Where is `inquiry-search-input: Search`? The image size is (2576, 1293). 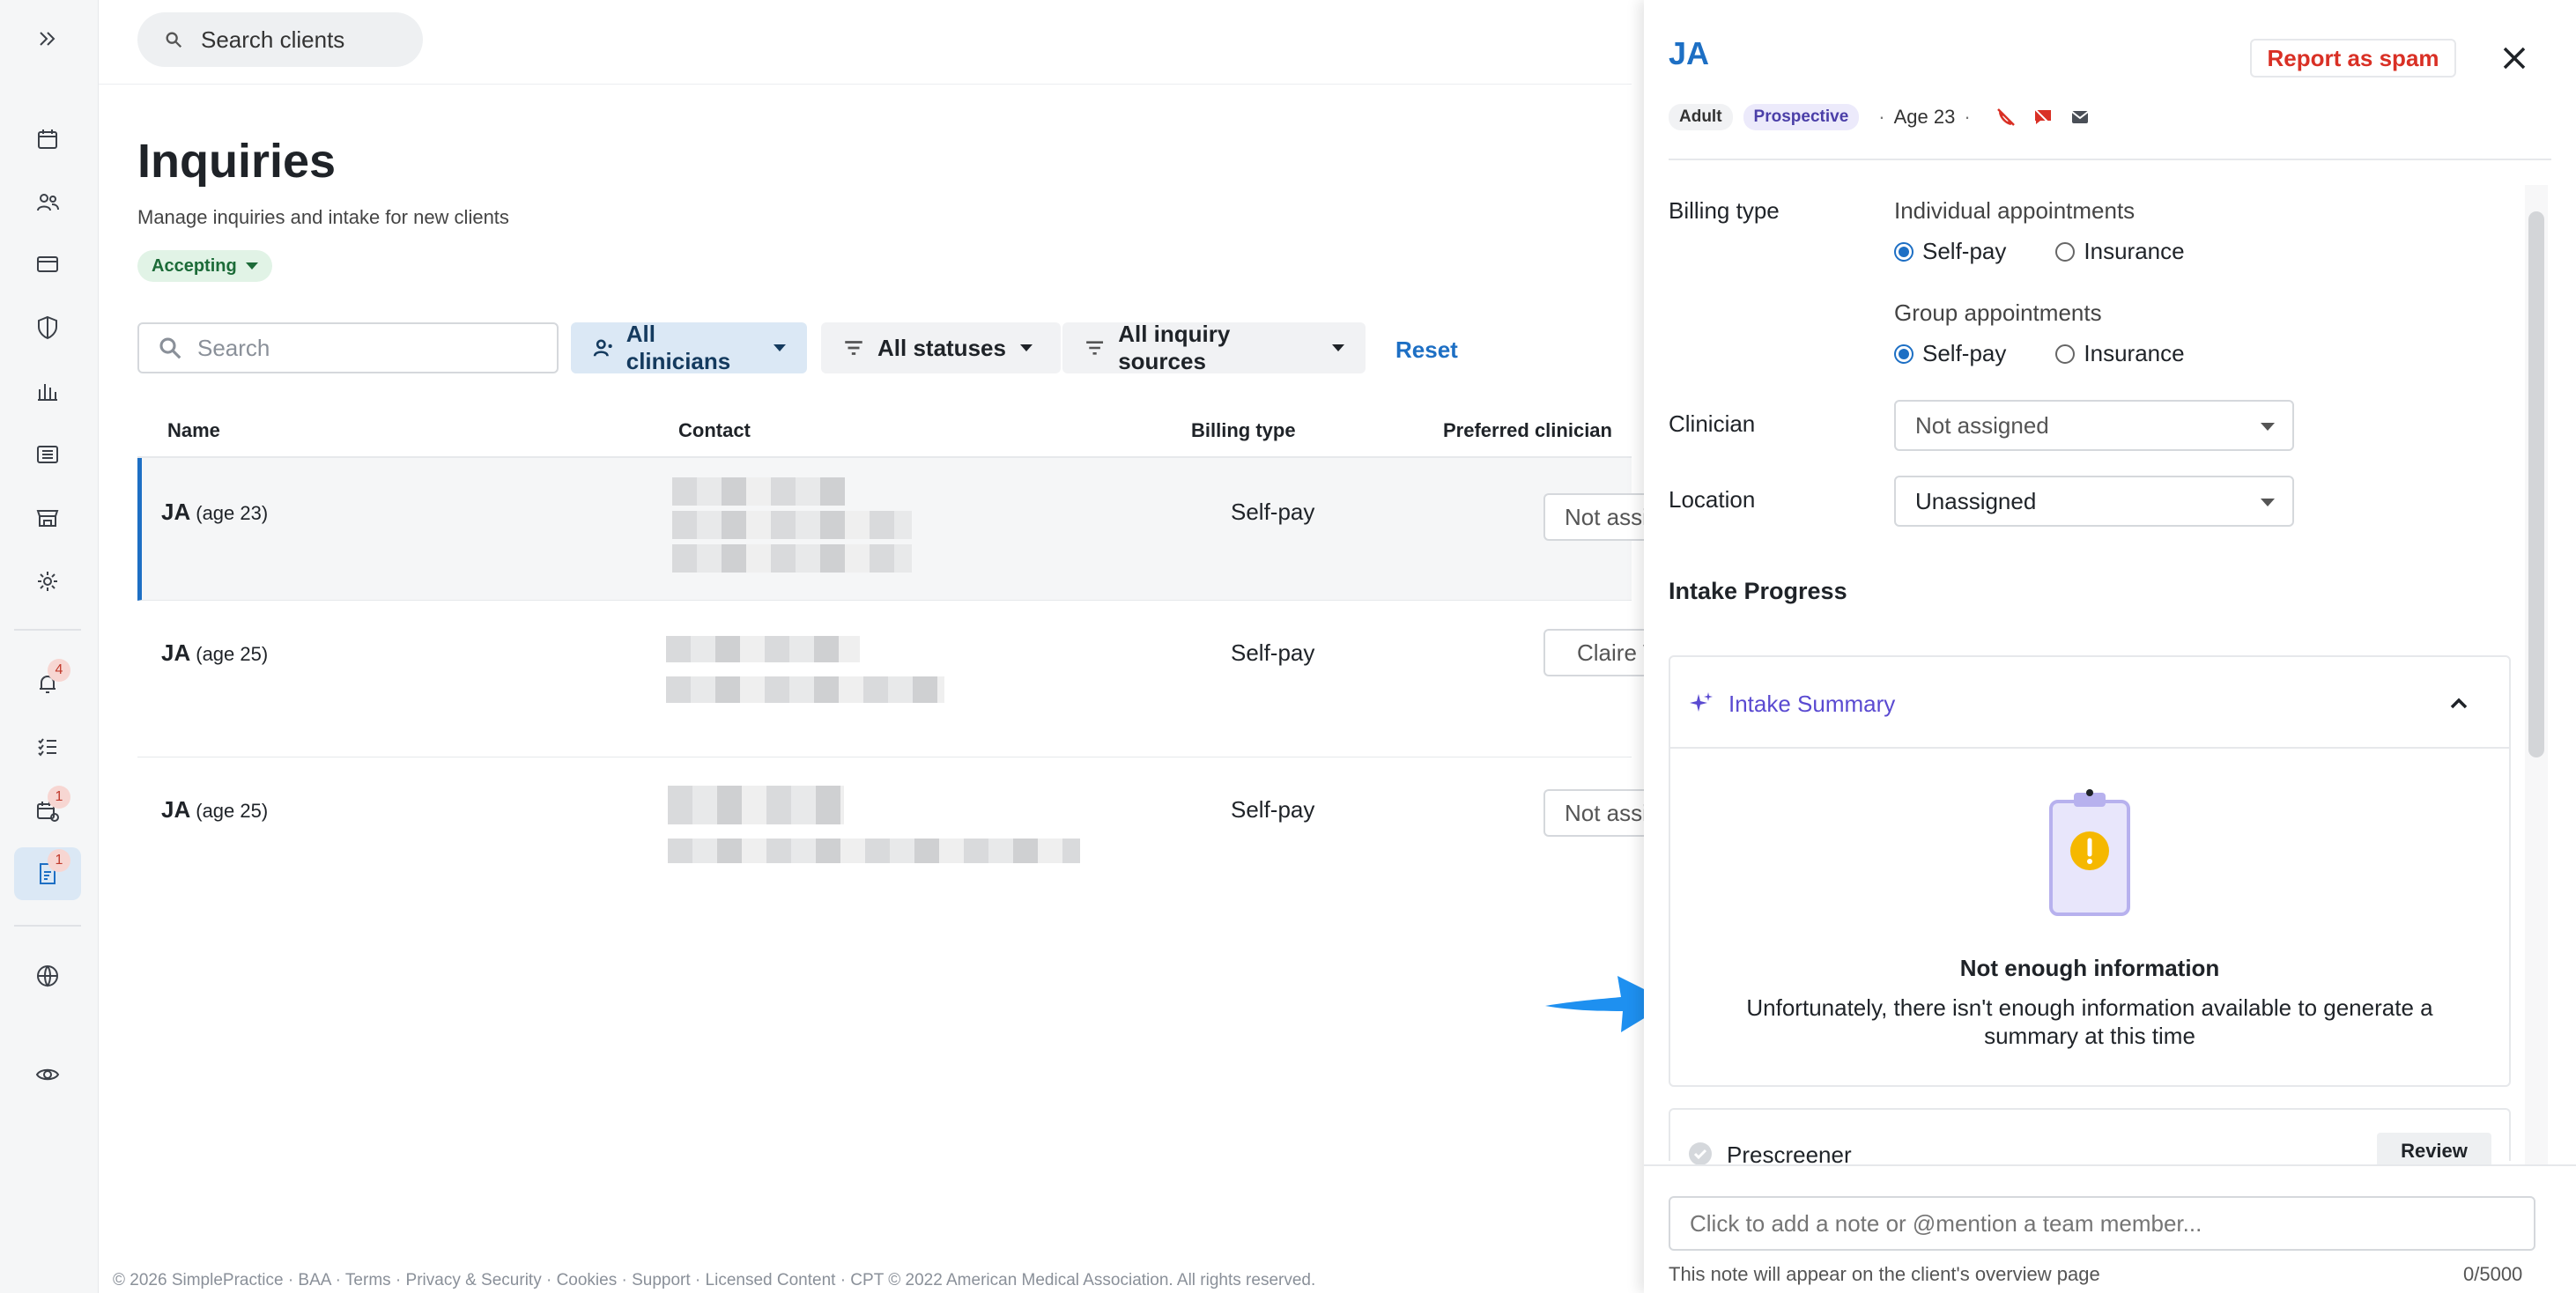 inquiry-search-input: Search is located at coordinates (348, 348).